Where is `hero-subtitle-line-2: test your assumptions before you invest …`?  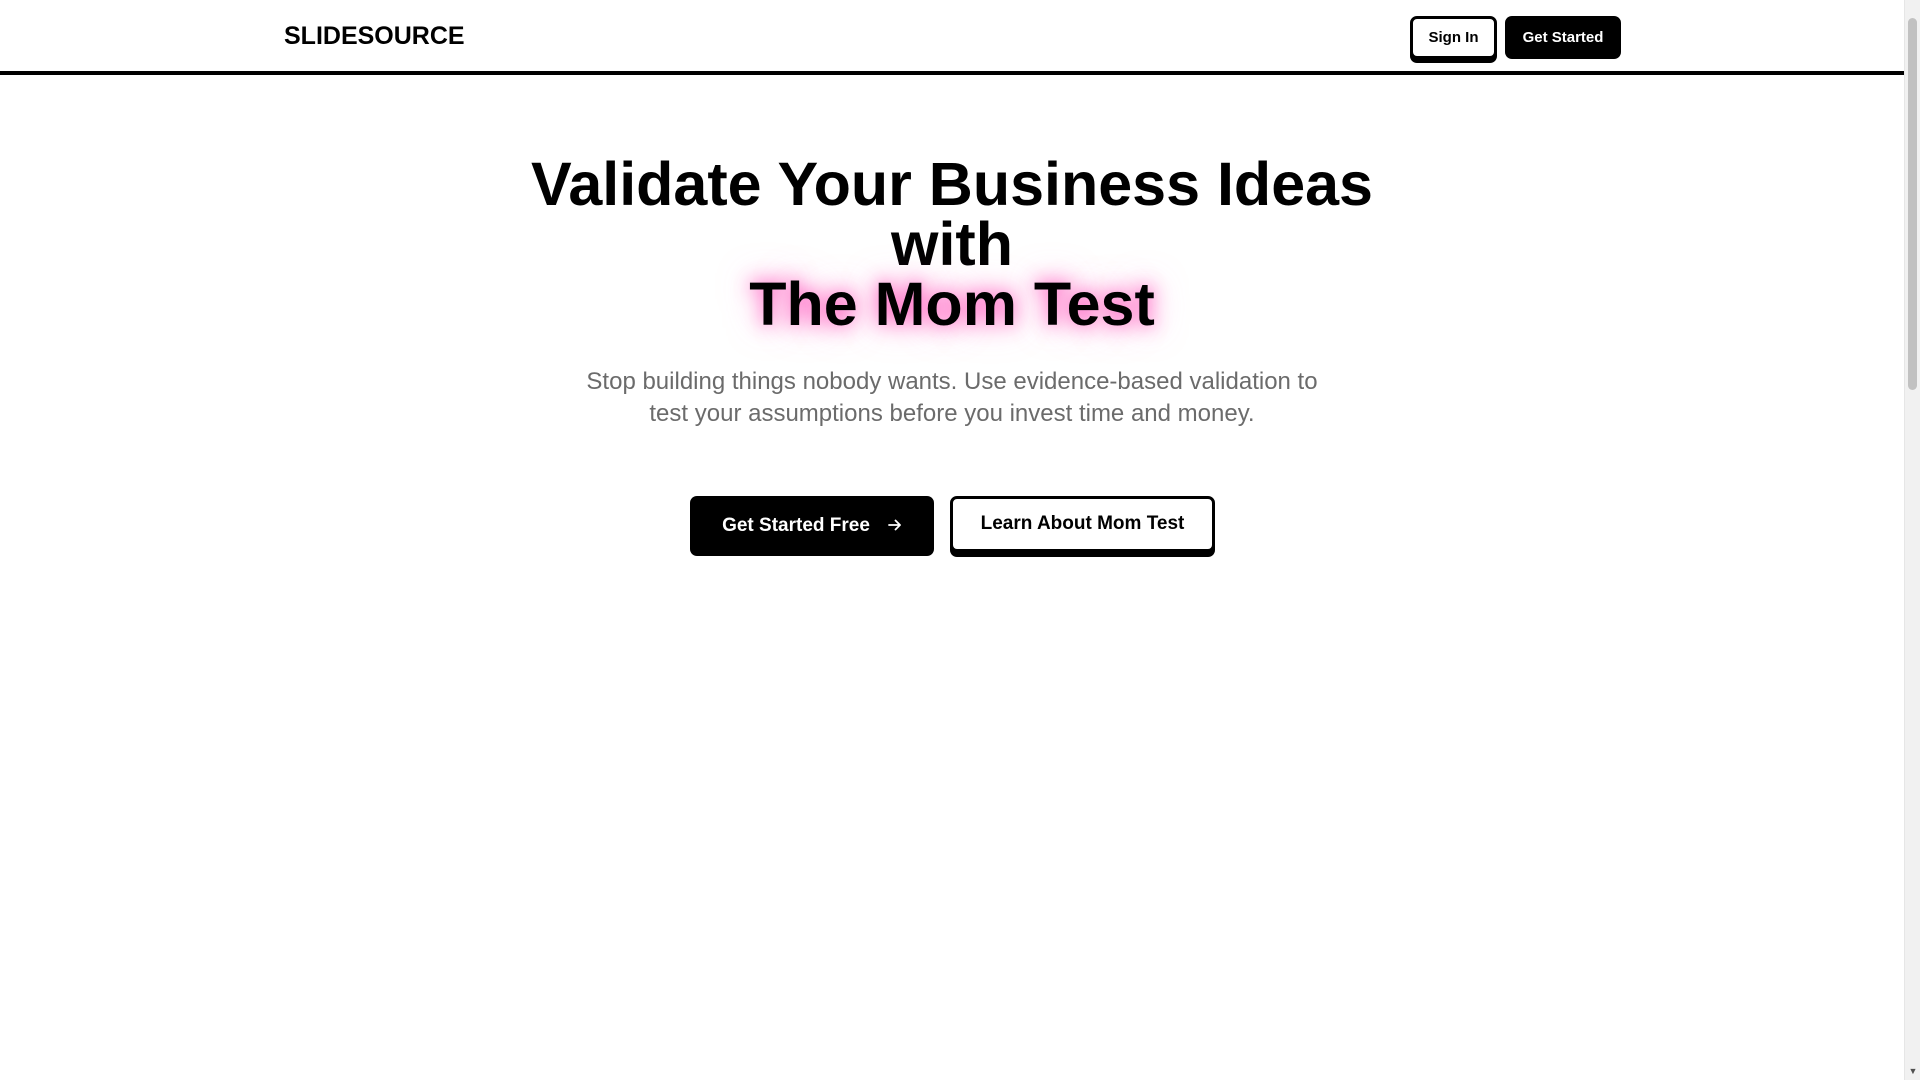
hero-subtitle-line-2: test your assumptions before you invest … is located at coordinates (952, 413).